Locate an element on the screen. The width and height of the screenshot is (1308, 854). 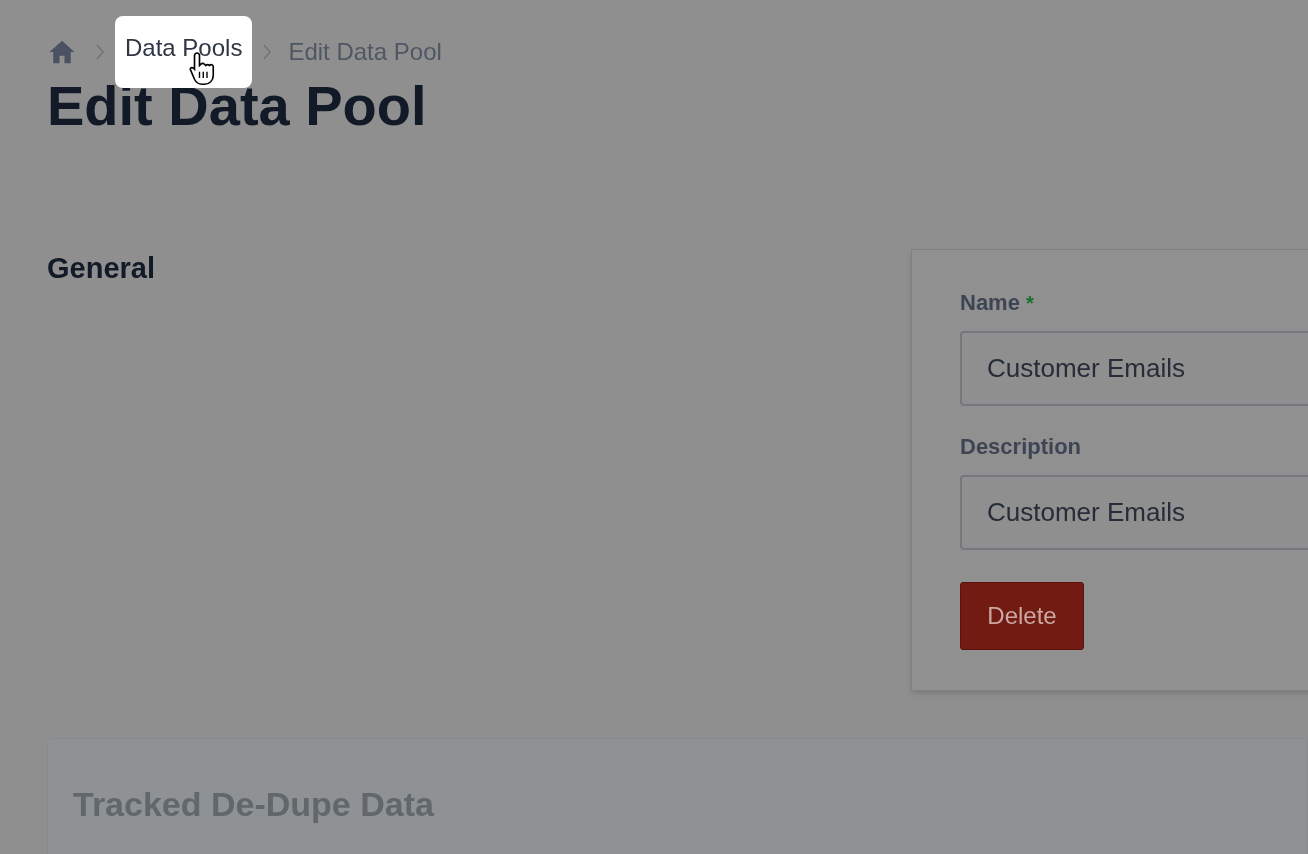
section-title: General is located at coordinates (101, 268).